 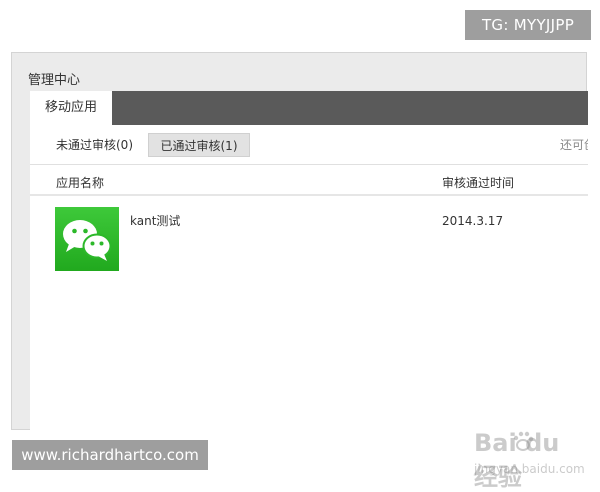 I want to click on wechat-icon, so click(x=87, y=239).